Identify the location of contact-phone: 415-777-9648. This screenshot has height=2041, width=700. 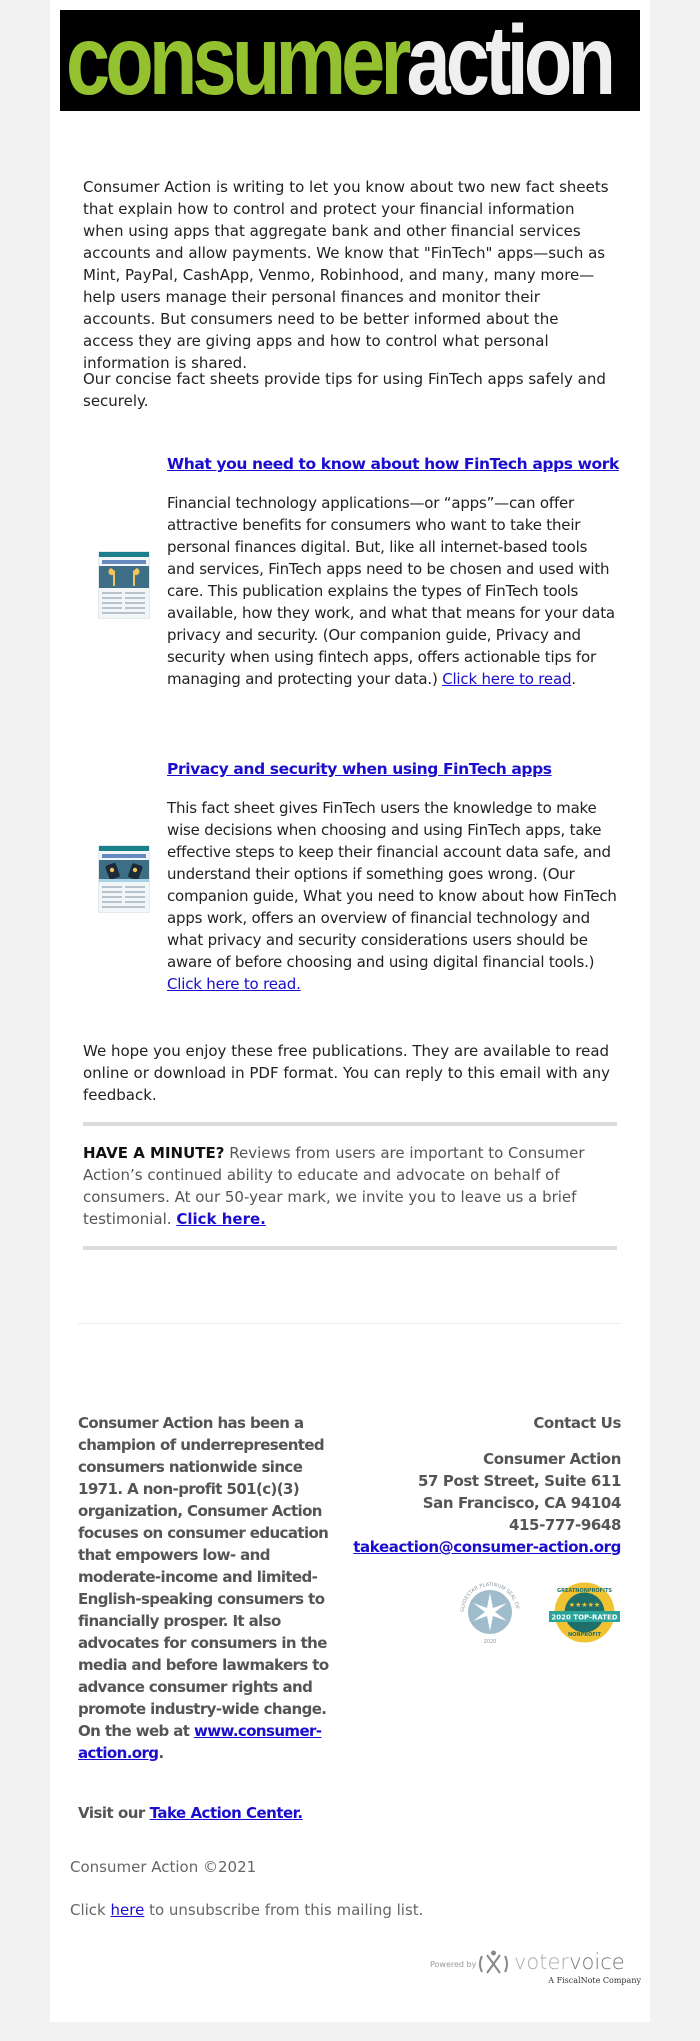
(564, 1525).